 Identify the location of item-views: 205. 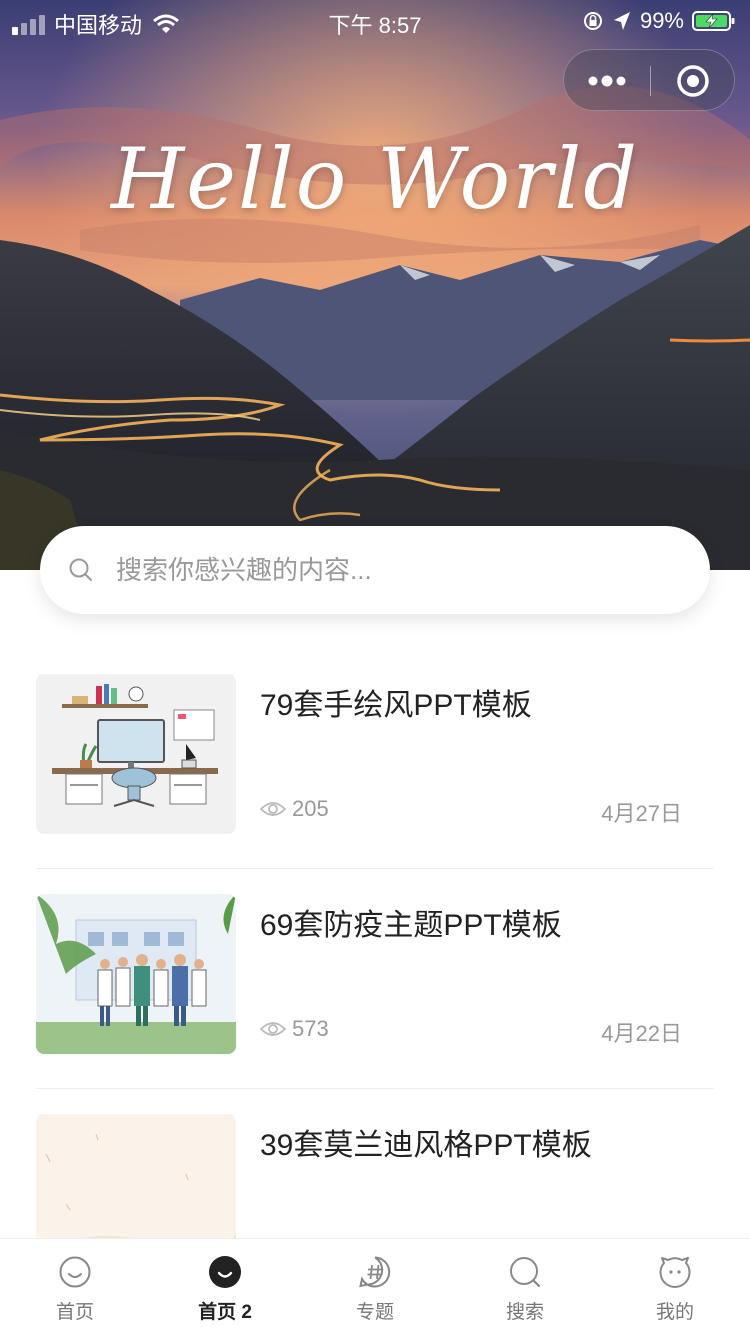
(294, 809).